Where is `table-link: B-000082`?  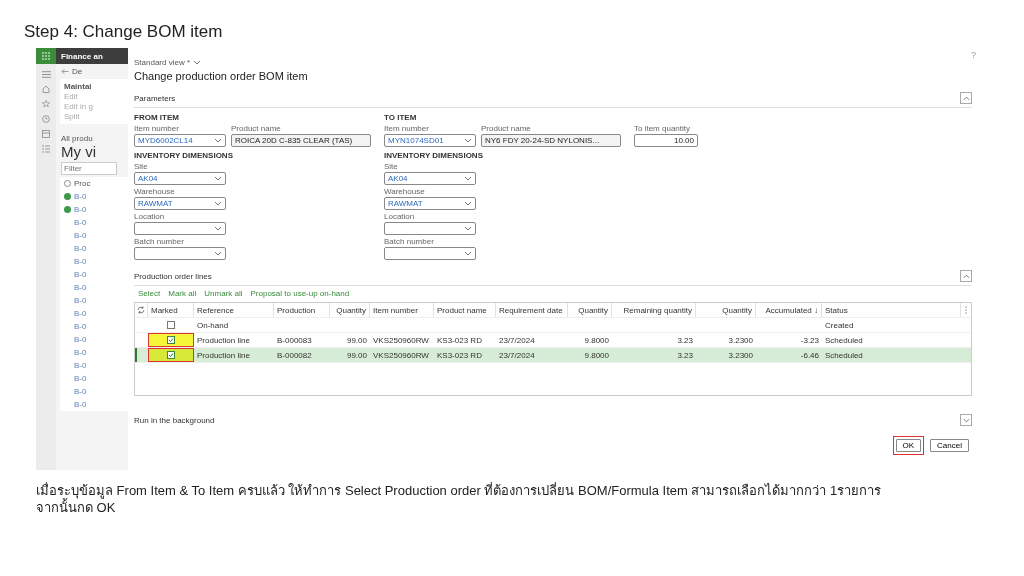 table-link: B-000082 is located at coordinates (294, 355).